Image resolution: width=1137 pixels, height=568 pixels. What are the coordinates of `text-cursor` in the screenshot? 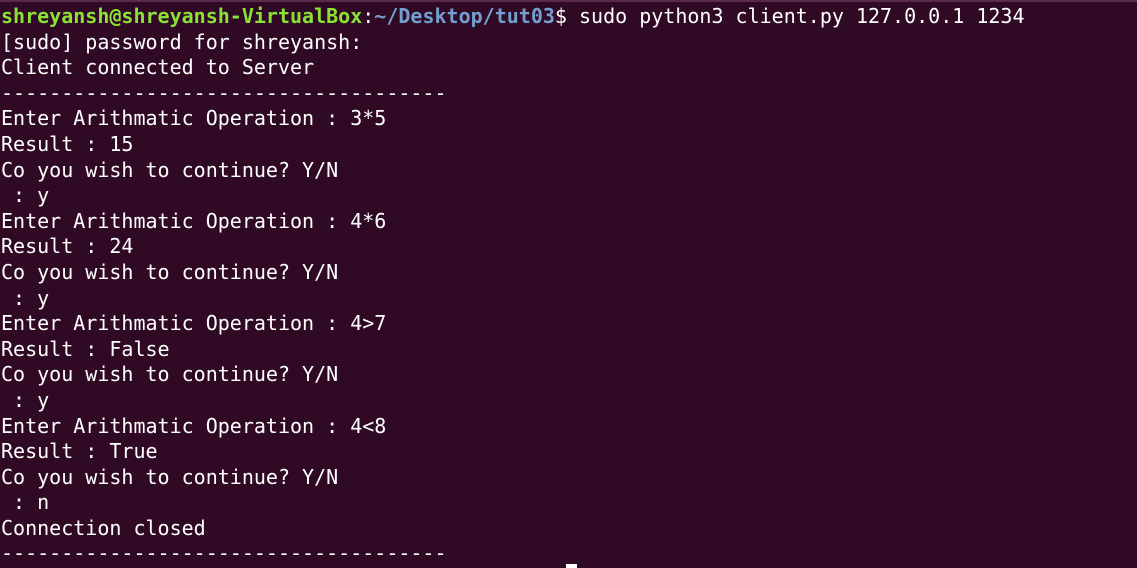 It's located at (571, 566).